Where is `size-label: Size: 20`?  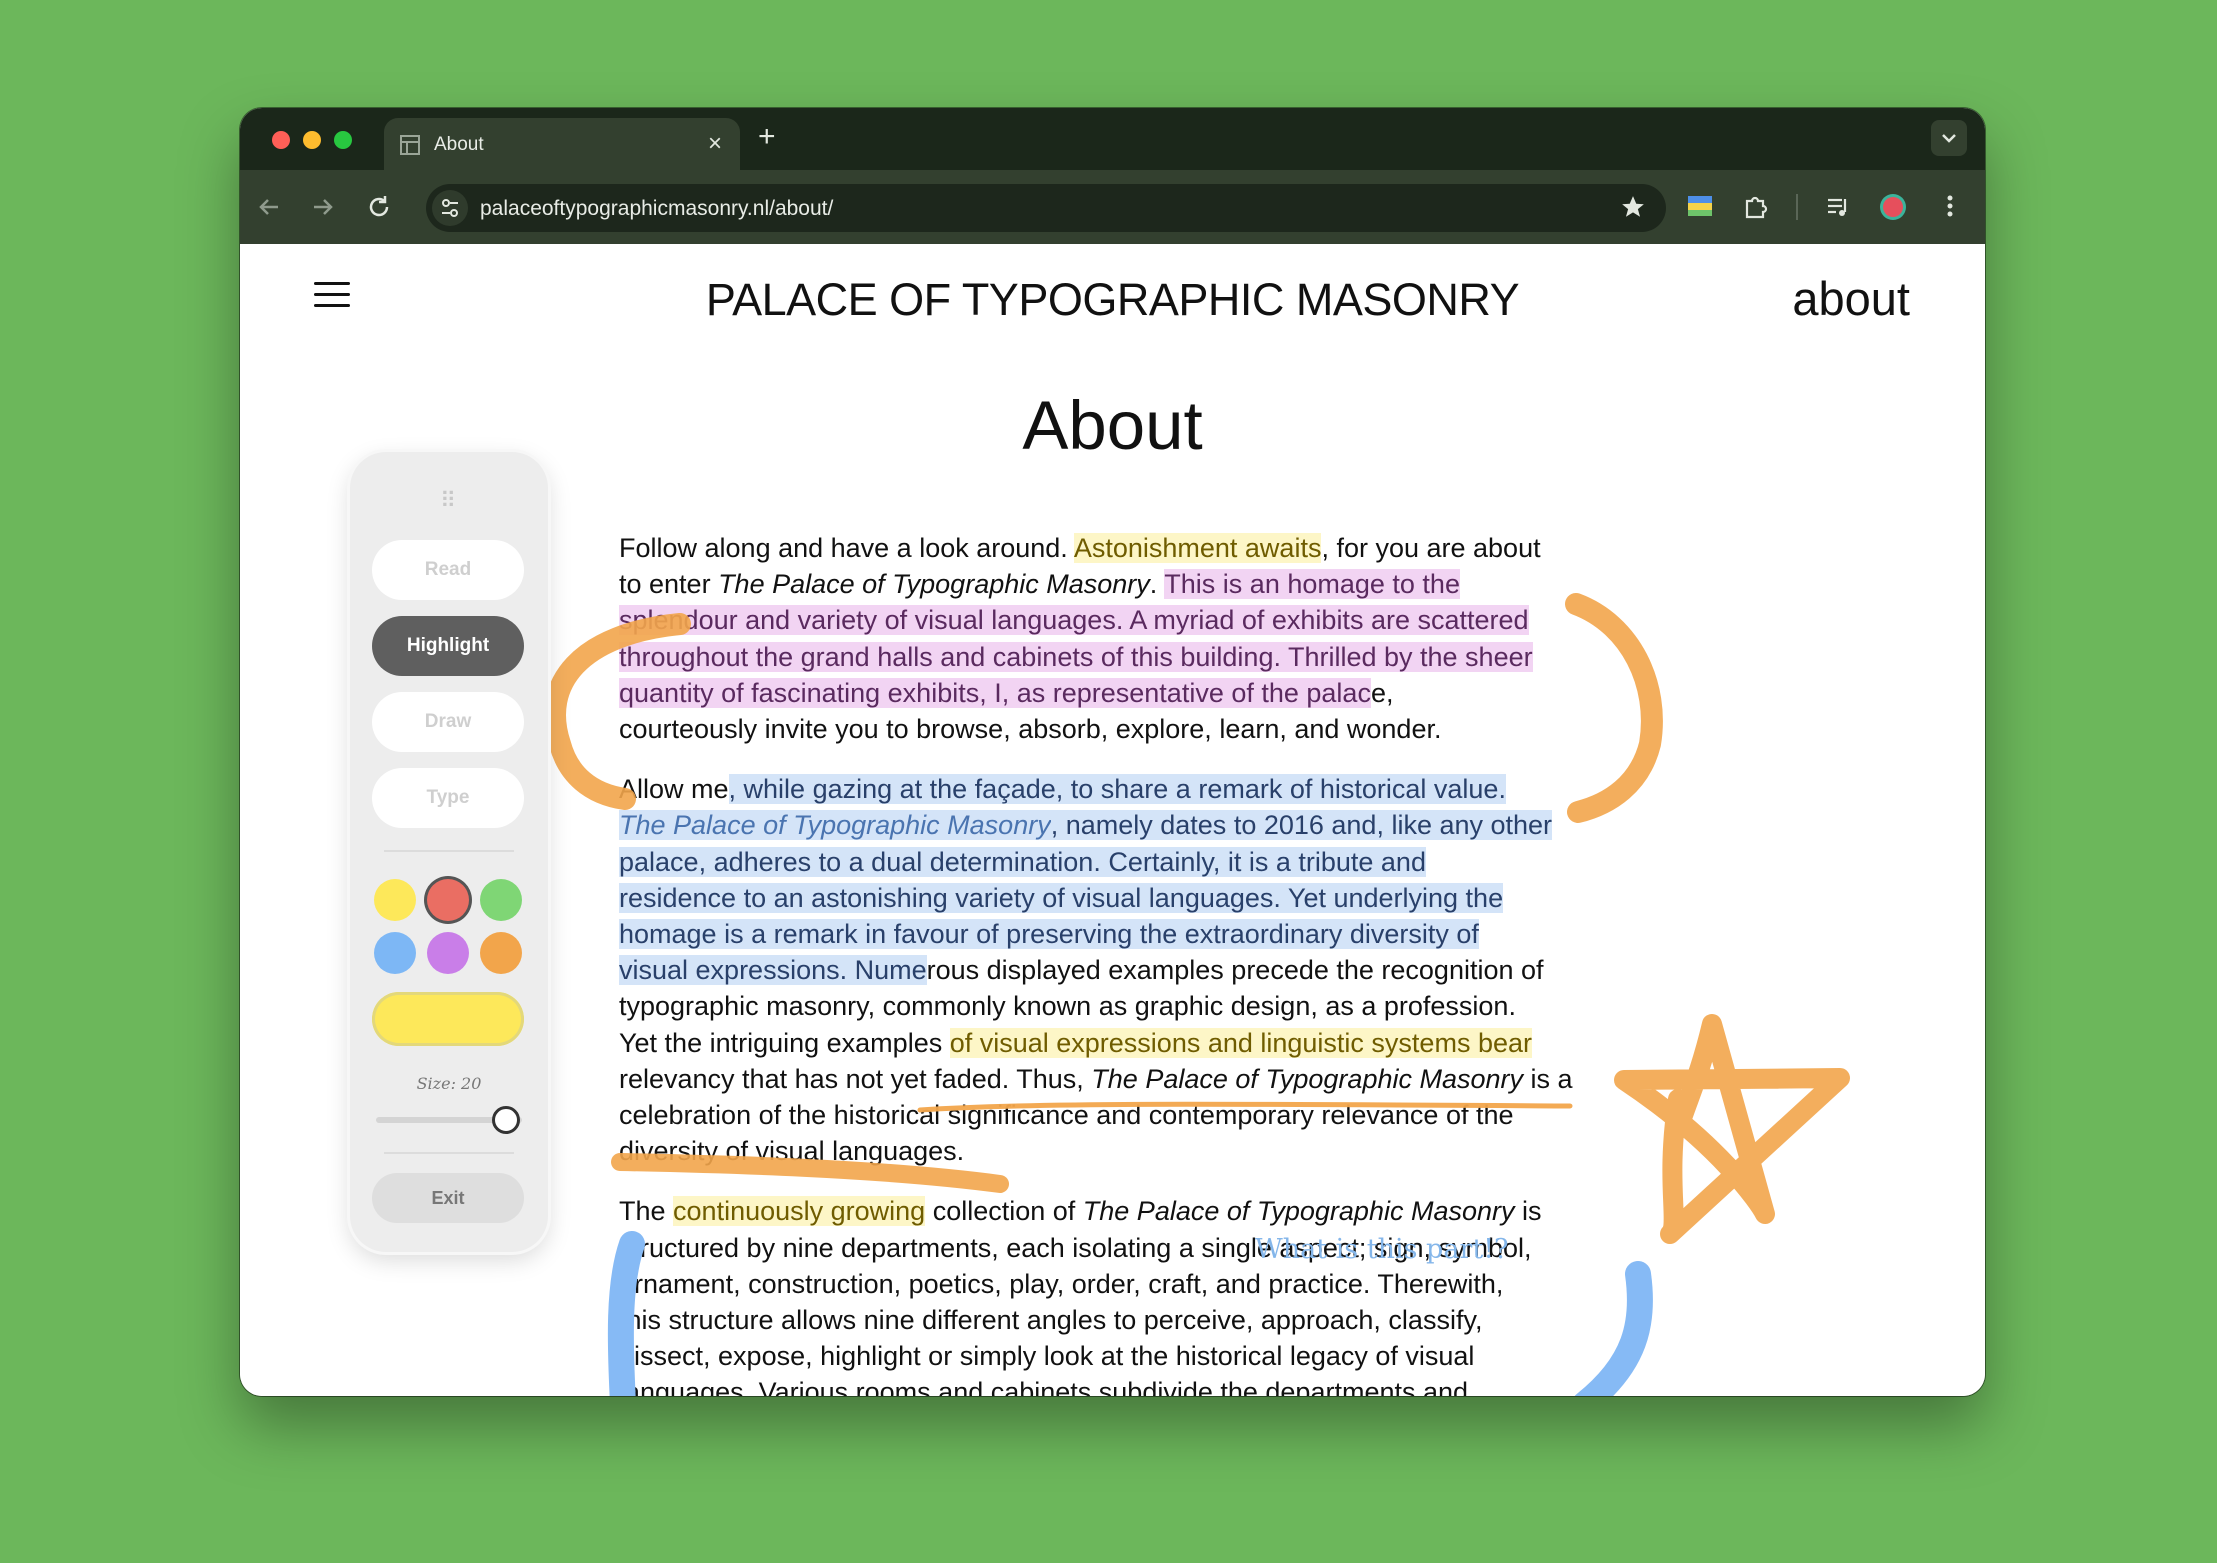
size-label: Size: 20 is located at coordinates (449, 1083).